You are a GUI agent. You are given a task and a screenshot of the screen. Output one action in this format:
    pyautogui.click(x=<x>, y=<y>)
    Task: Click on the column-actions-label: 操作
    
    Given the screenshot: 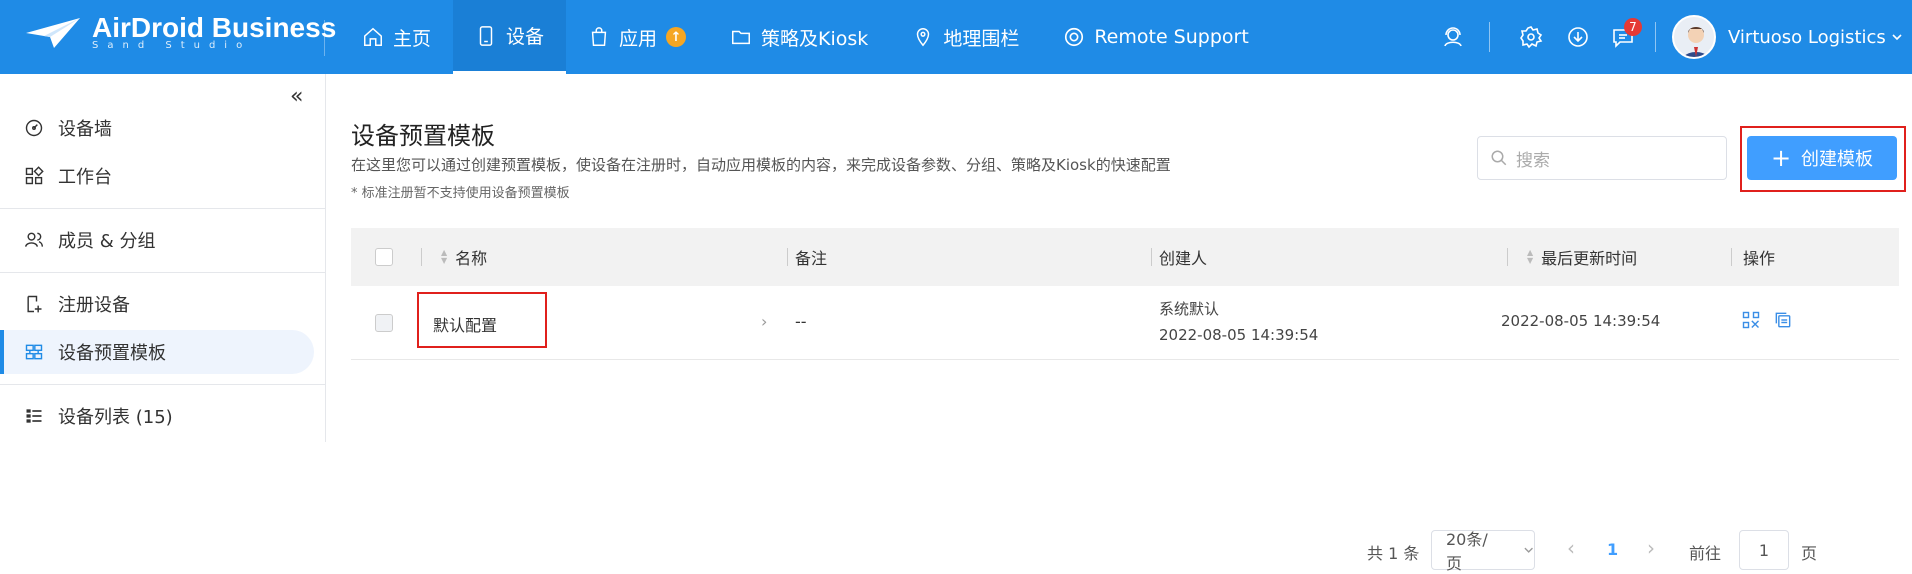 What is the action you would take?
    pyautogui.click(x=1759, y=258)
    